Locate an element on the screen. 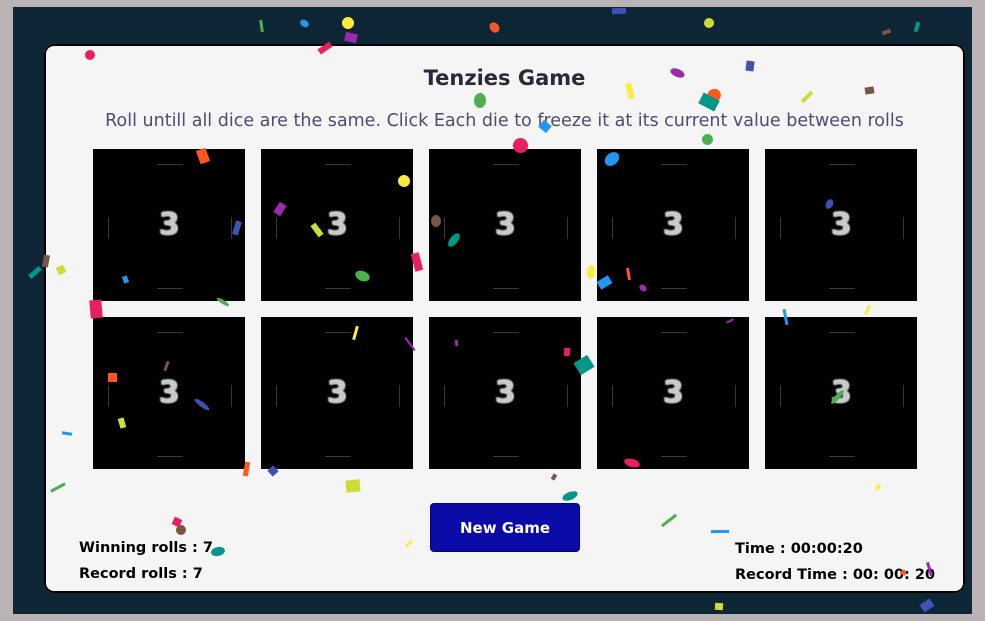 The height and width of the screenshot is (621, 985). die-5: 3 is located at coordinates (841, 225).